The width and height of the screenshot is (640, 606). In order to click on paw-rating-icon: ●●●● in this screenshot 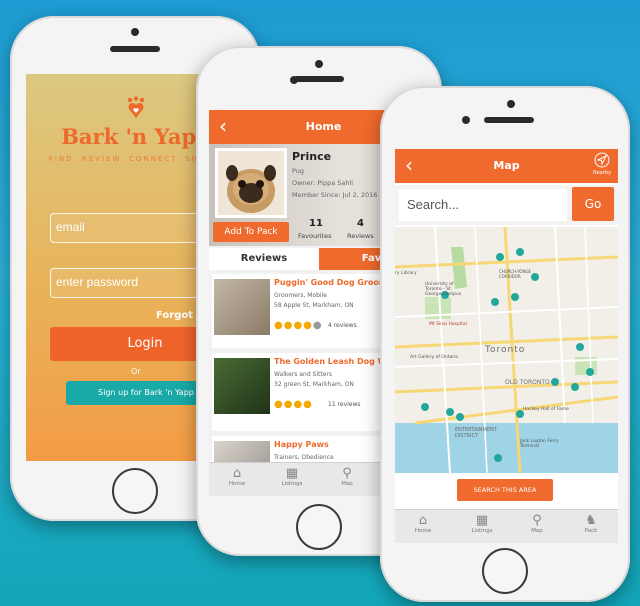, I will do `click(293, 404)`.